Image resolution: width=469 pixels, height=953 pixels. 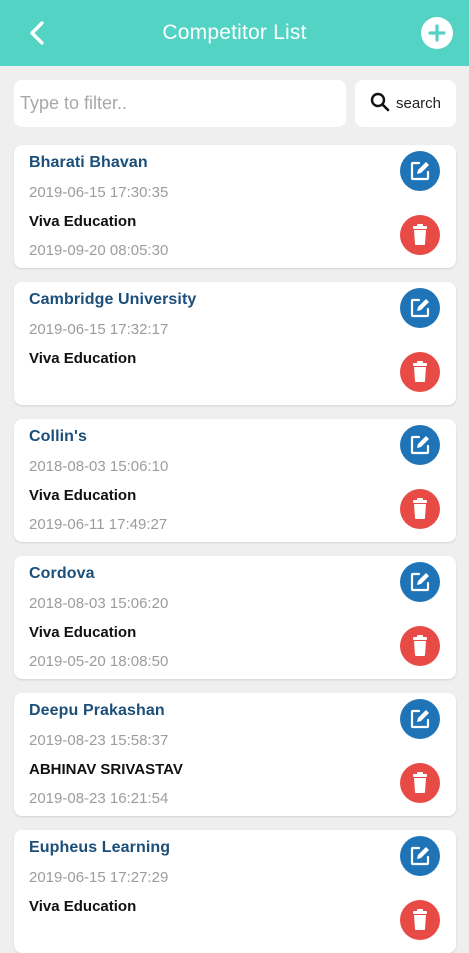 I want to click on modified-date: 2019-09-20 08:05:30, so click(x=99, y=250).